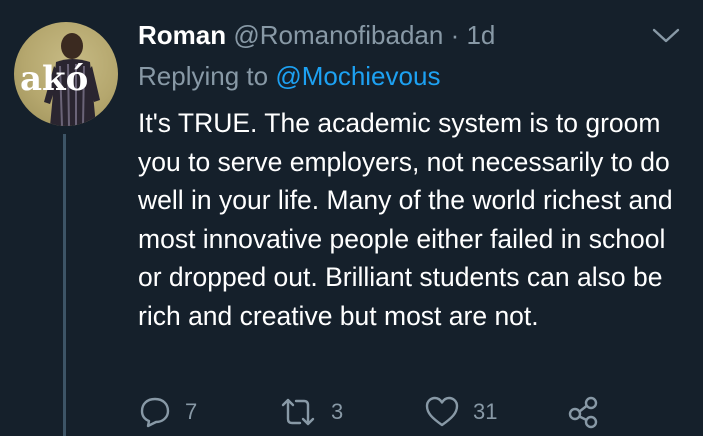  I want to click on share-button, so click(583, 412).